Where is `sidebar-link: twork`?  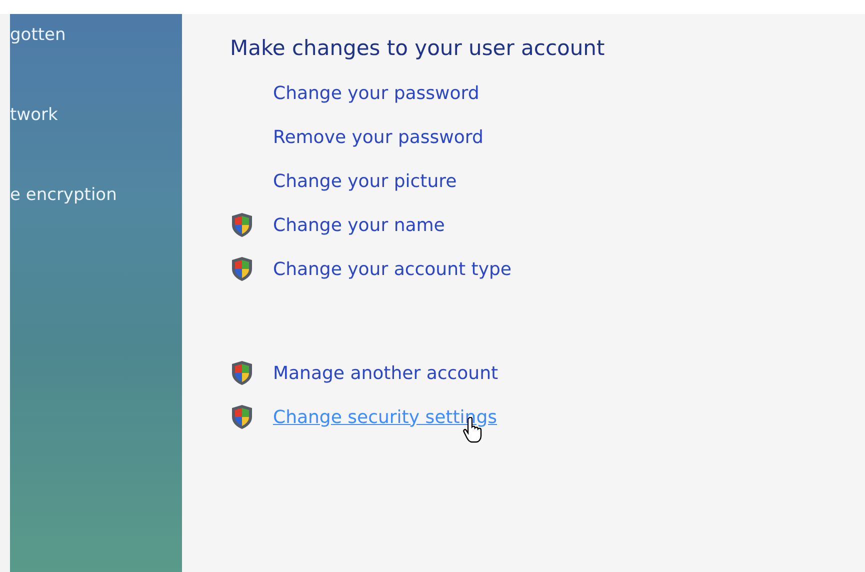 sidebar-link: twork is located at coordinates (96, 115).